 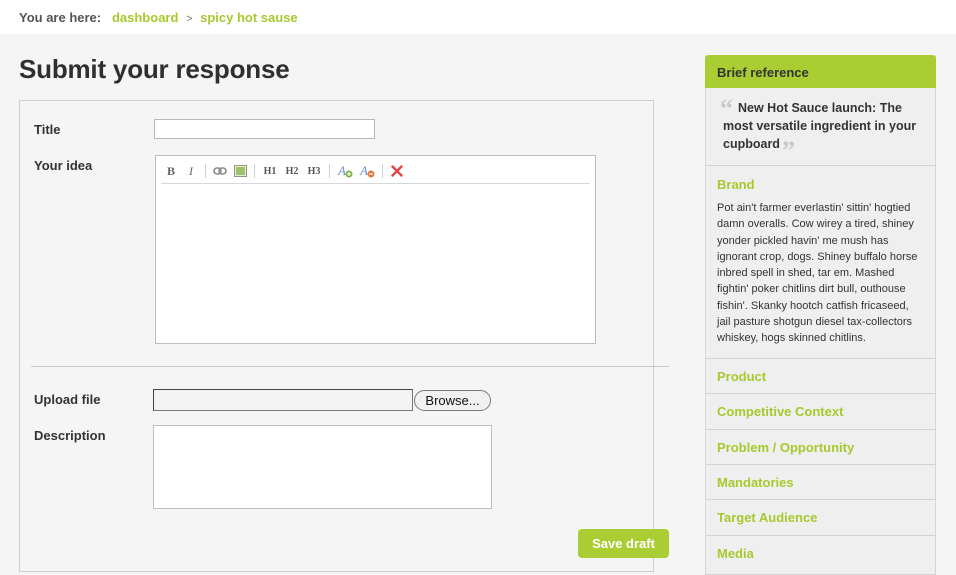 What do you see at coordinates (47, 129) in the screenshot?
I see `title-label: Title` at bounding box center [47, 129].